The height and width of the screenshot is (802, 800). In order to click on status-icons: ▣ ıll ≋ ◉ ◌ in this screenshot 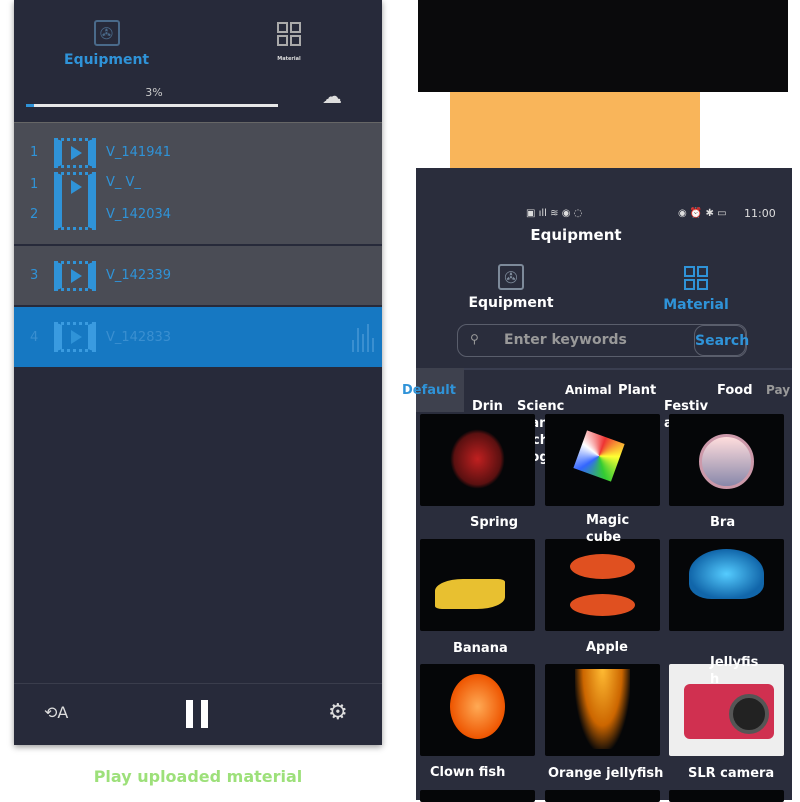, I will do `click(554, 213)`.